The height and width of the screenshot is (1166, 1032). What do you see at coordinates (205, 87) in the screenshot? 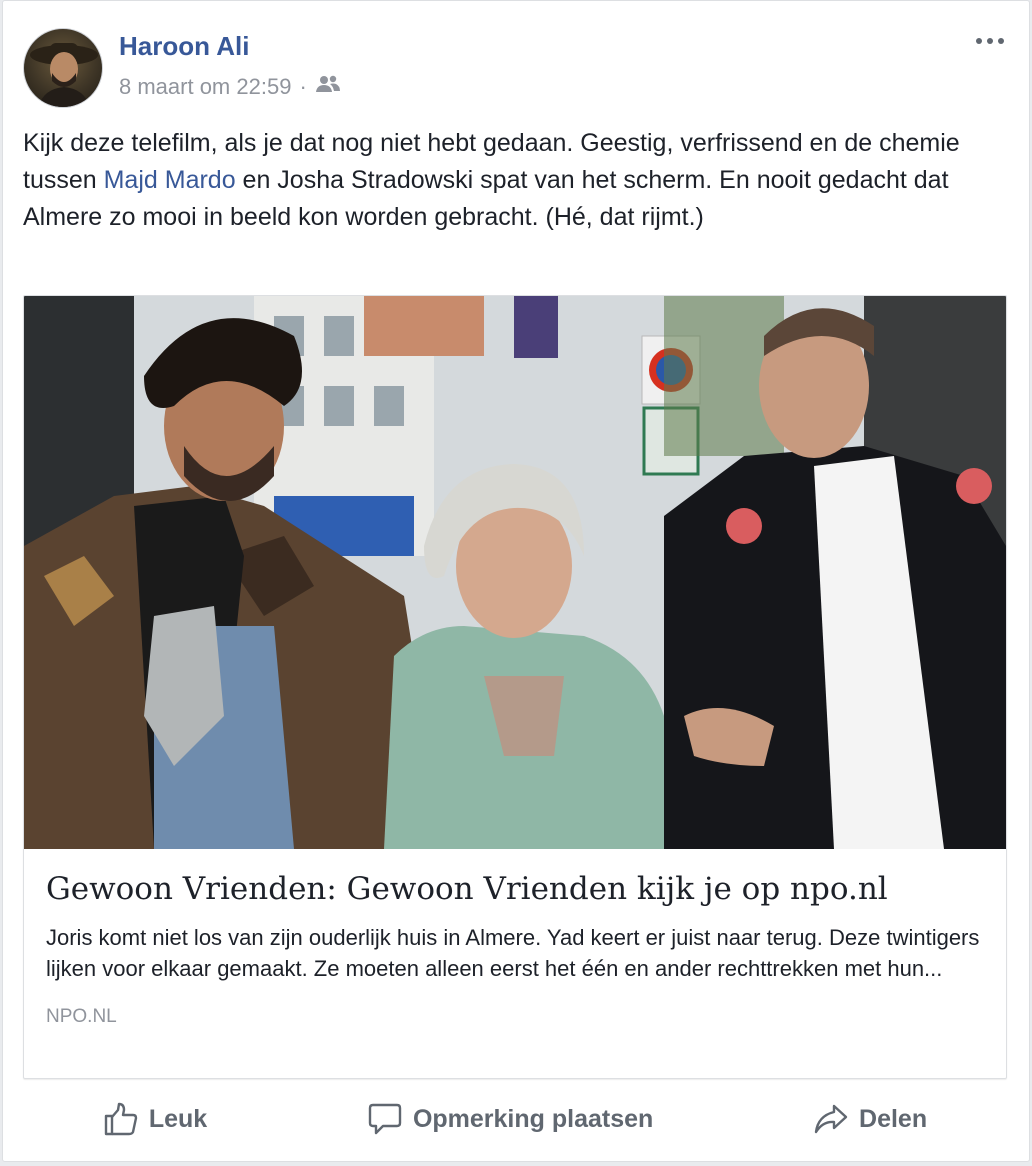
I see `post-timestamp: 8 maart om 22:59` at bounding box center [205, 87].